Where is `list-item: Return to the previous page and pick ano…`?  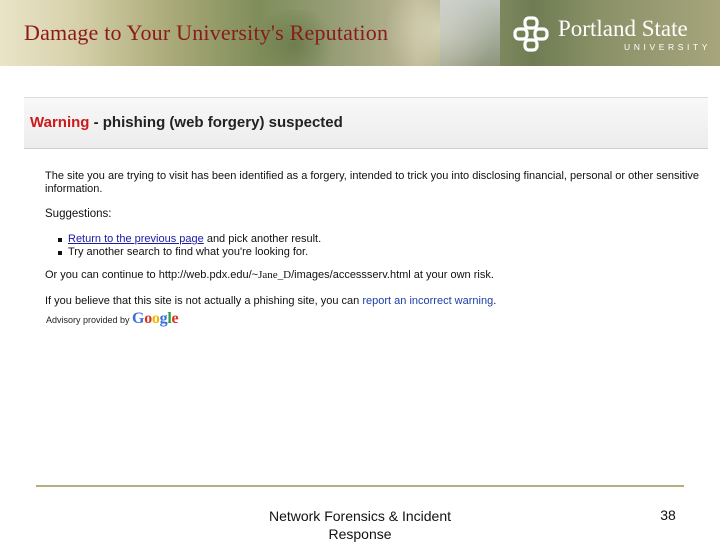 list-item: Return to the previous page and pick ano… is located at coordinates (189, 239).